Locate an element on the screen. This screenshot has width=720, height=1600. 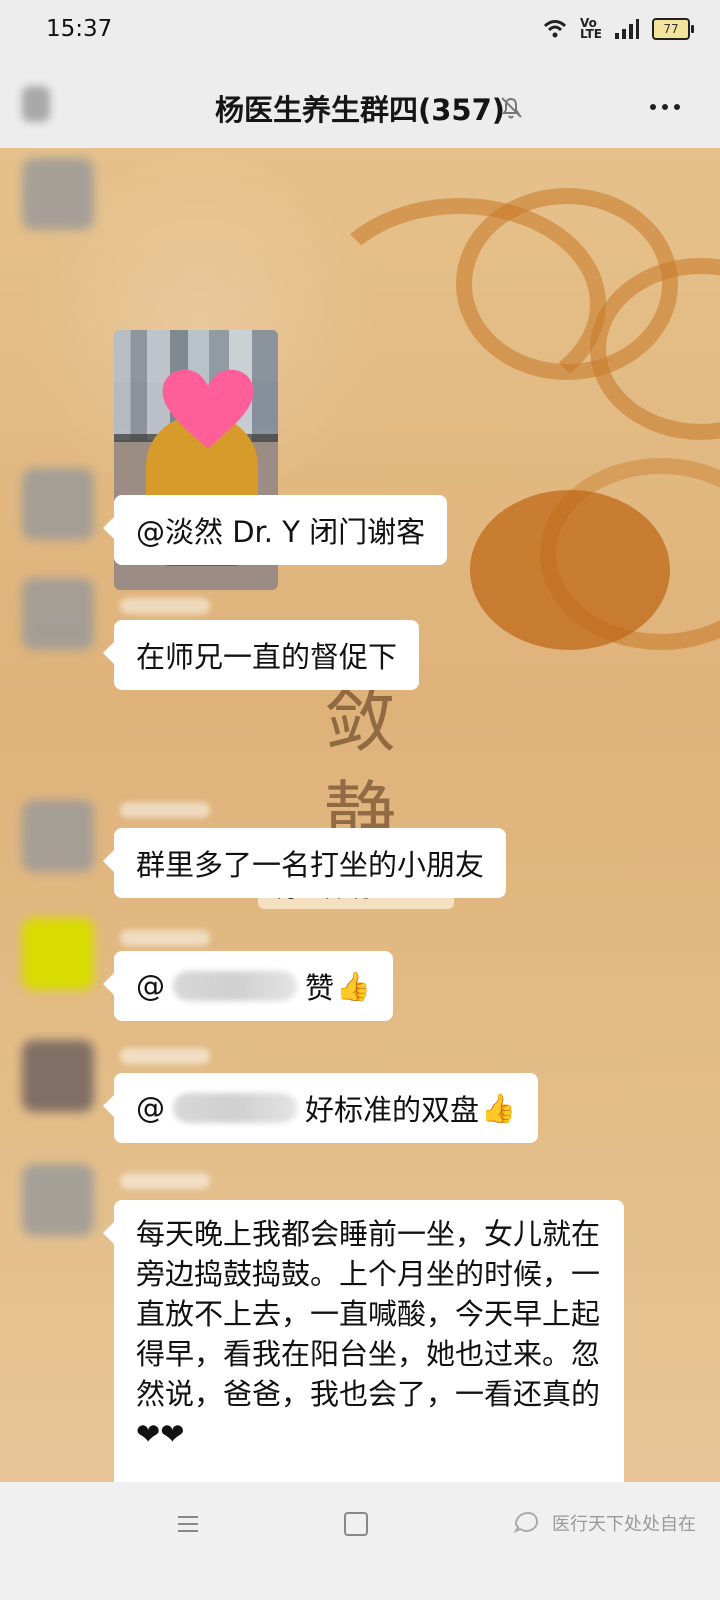
message-text: 好标准的双盘 is located at coordinates (392, 1110).